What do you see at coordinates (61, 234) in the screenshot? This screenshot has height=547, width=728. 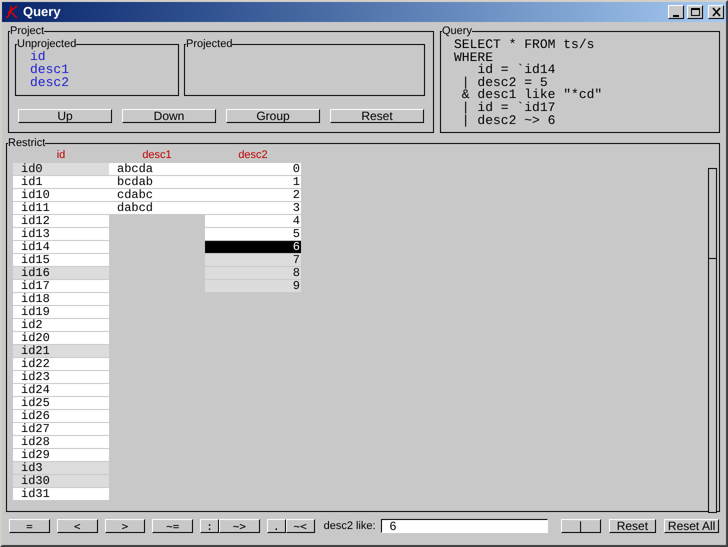 I see `table-cell: id13` at bounding box center [61, 234].